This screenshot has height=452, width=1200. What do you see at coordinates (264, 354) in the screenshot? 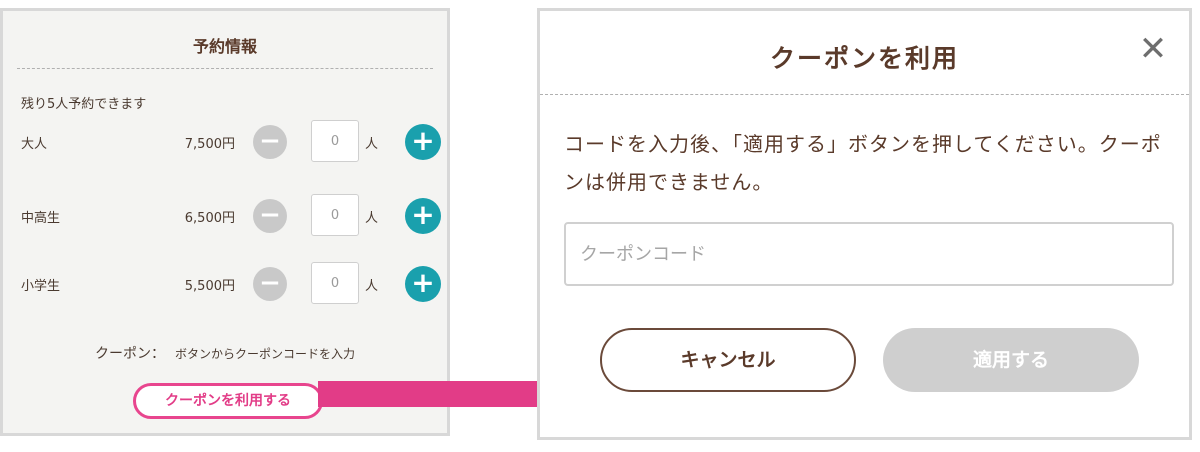
I see `coupon-value: ボタンからクーポンコードを入力` at bounding box center [264, 354].